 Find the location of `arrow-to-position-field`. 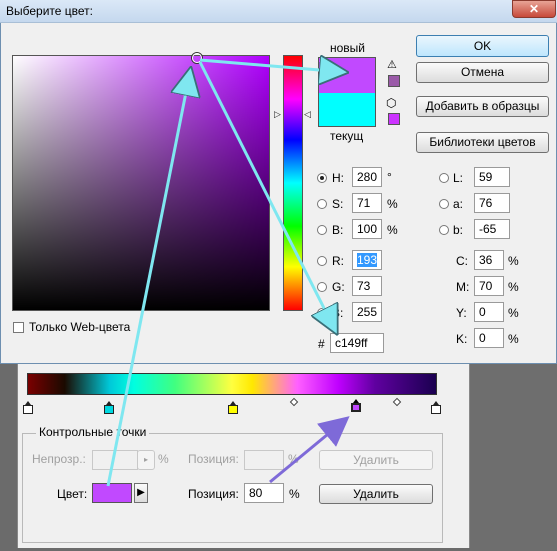

arrow-to-position-field is located at coordinates (309, 450).